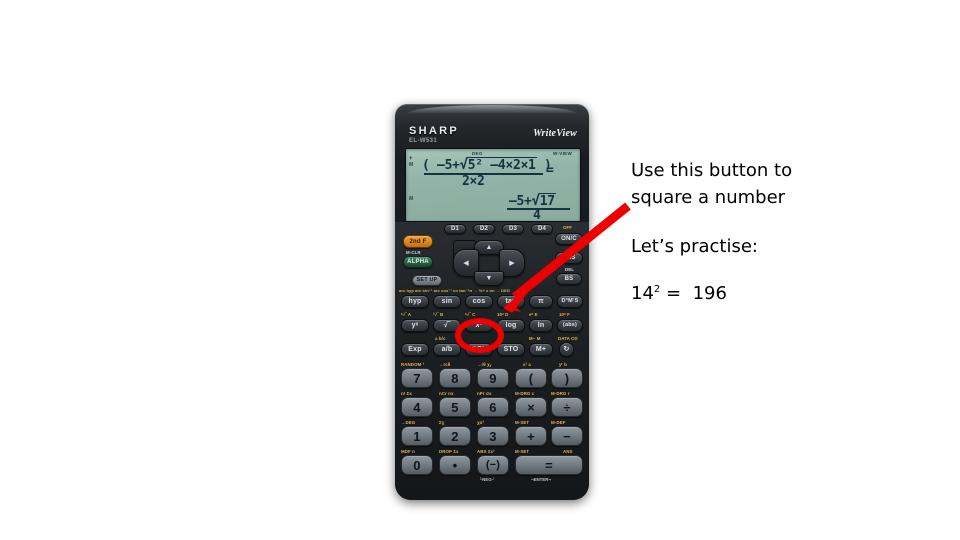 This screenshot has width=960, height=540. What do you see at coordinates (415, 325) in the screenshot?
I see `key-y-to-x: yˣ` at bounding box center [415, 325].